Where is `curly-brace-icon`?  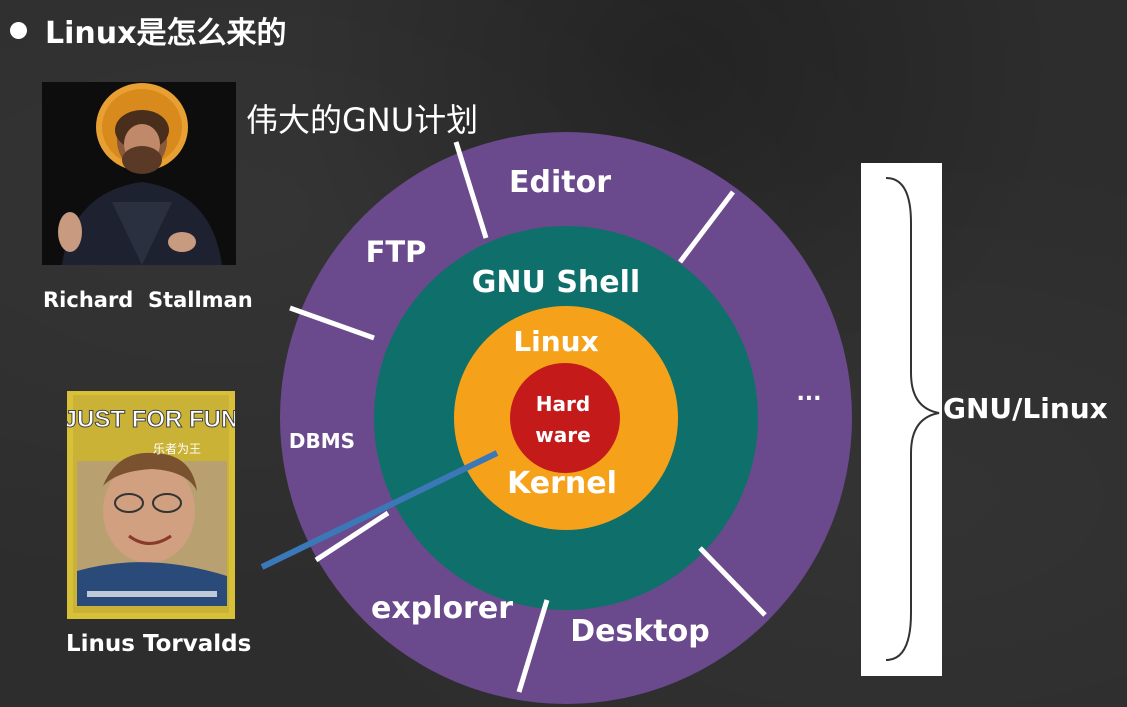
curly-brace-icon is located at coordinates (912, 419).